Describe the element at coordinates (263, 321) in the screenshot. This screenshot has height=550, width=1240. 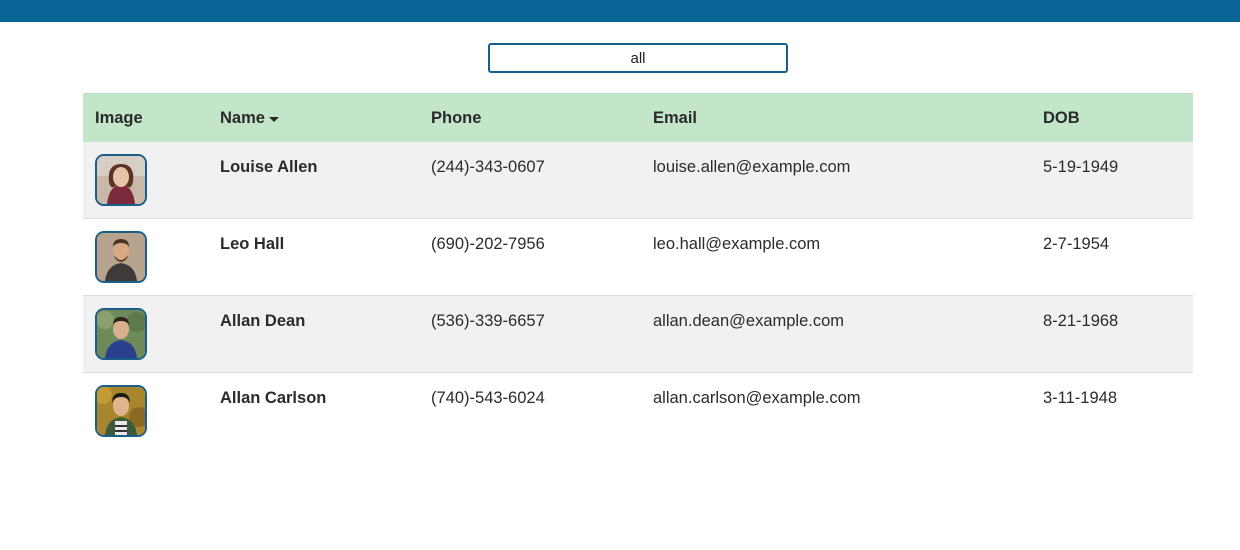
I see `cell-name: Allan Dean` at that location.